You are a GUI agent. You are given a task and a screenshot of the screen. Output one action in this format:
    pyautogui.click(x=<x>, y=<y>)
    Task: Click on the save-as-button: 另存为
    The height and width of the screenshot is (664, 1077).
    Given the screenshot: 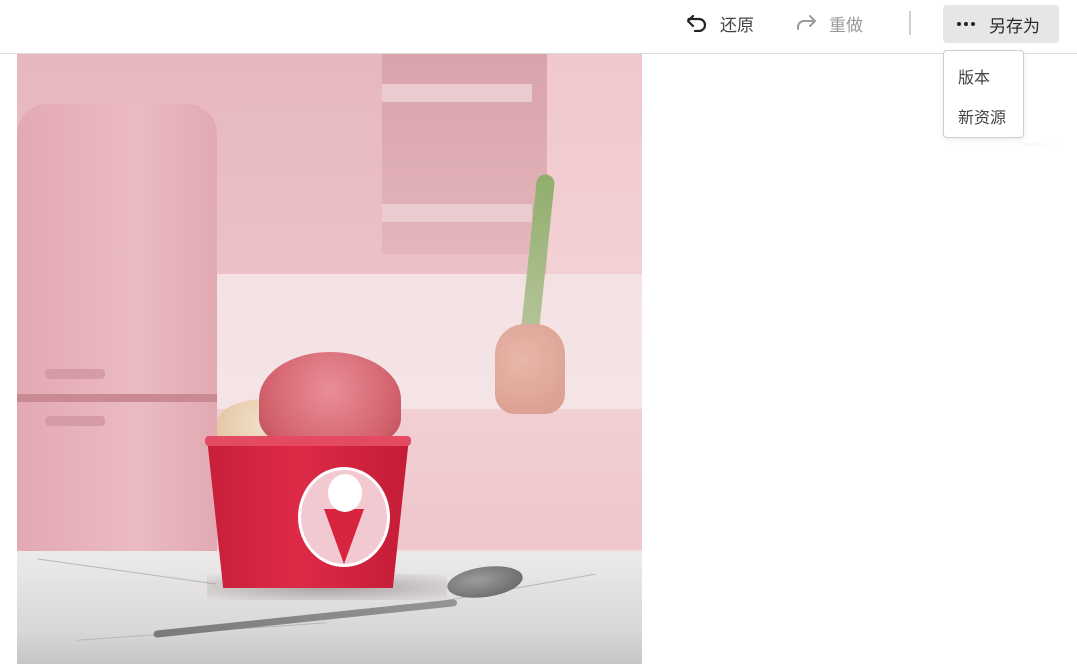 What is the action you would take?
    pyautogui.click(x=1001, y=24)
    